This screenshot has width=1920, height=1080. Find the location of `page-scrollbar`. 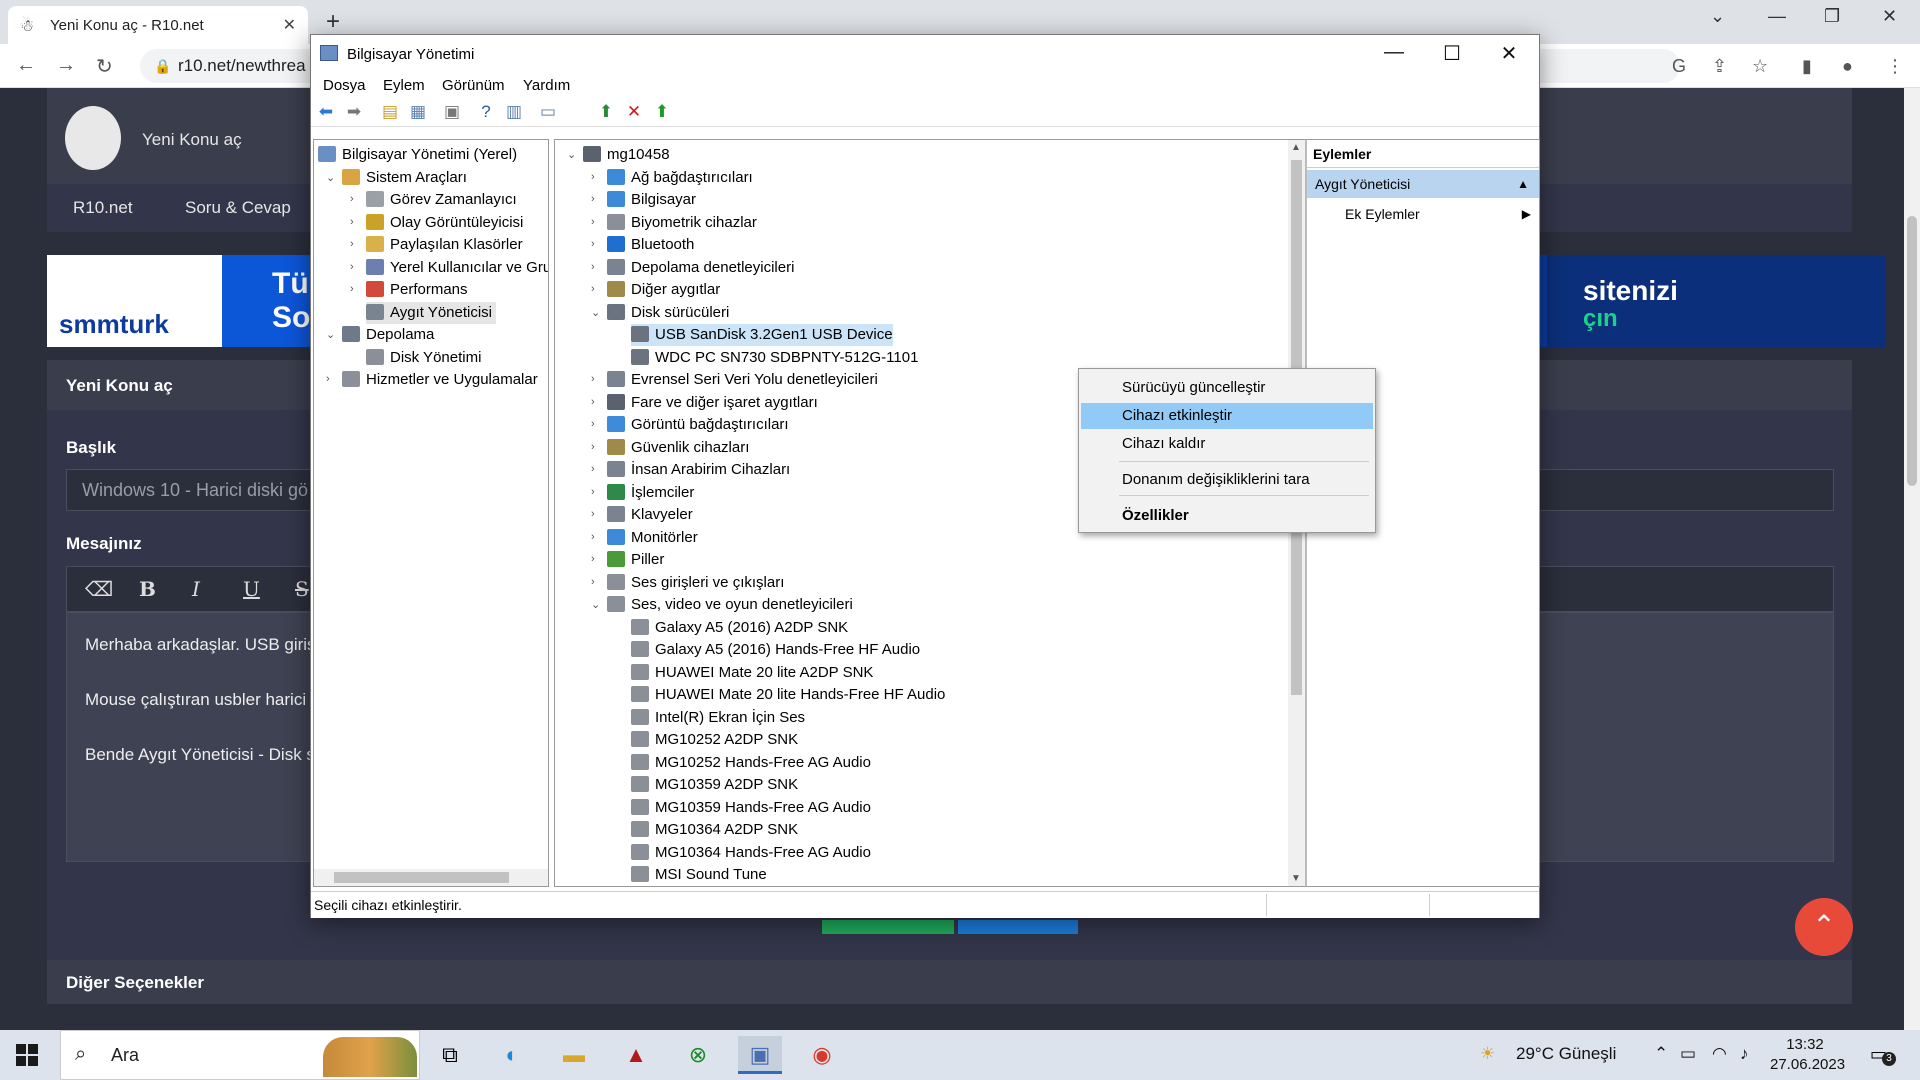

page-scrollbar is located at coordinates (1912, 559).